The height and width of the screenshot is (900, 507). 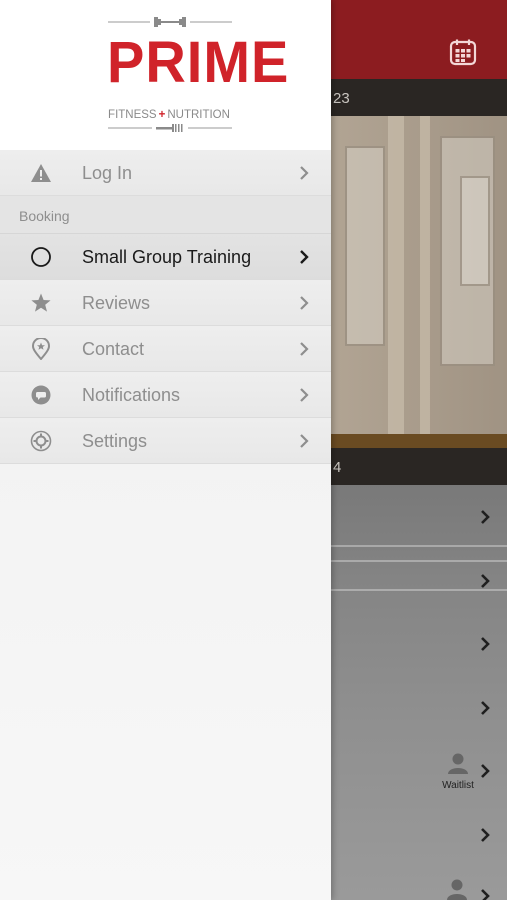 I want to click on tagline-cross: +, so click(x=162, y=115).